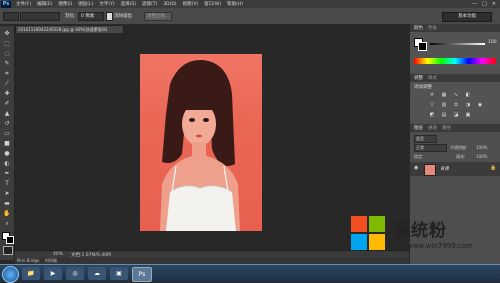 Image resolution: width=500 pixels, height=283 pixels. What do you see at coordinates (23, 4) in the screenshot?
I see `menu-file: 文件(F)` at bounding box center [23, 4].